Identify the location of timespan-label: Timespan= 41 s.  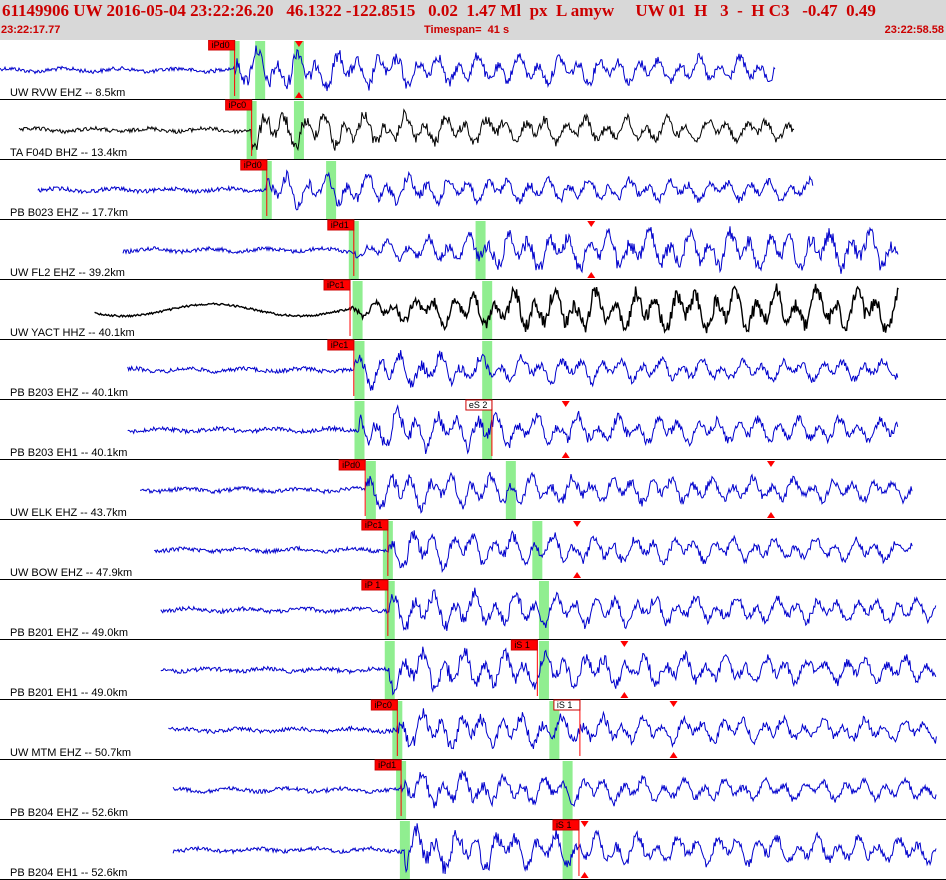
(467, 30).